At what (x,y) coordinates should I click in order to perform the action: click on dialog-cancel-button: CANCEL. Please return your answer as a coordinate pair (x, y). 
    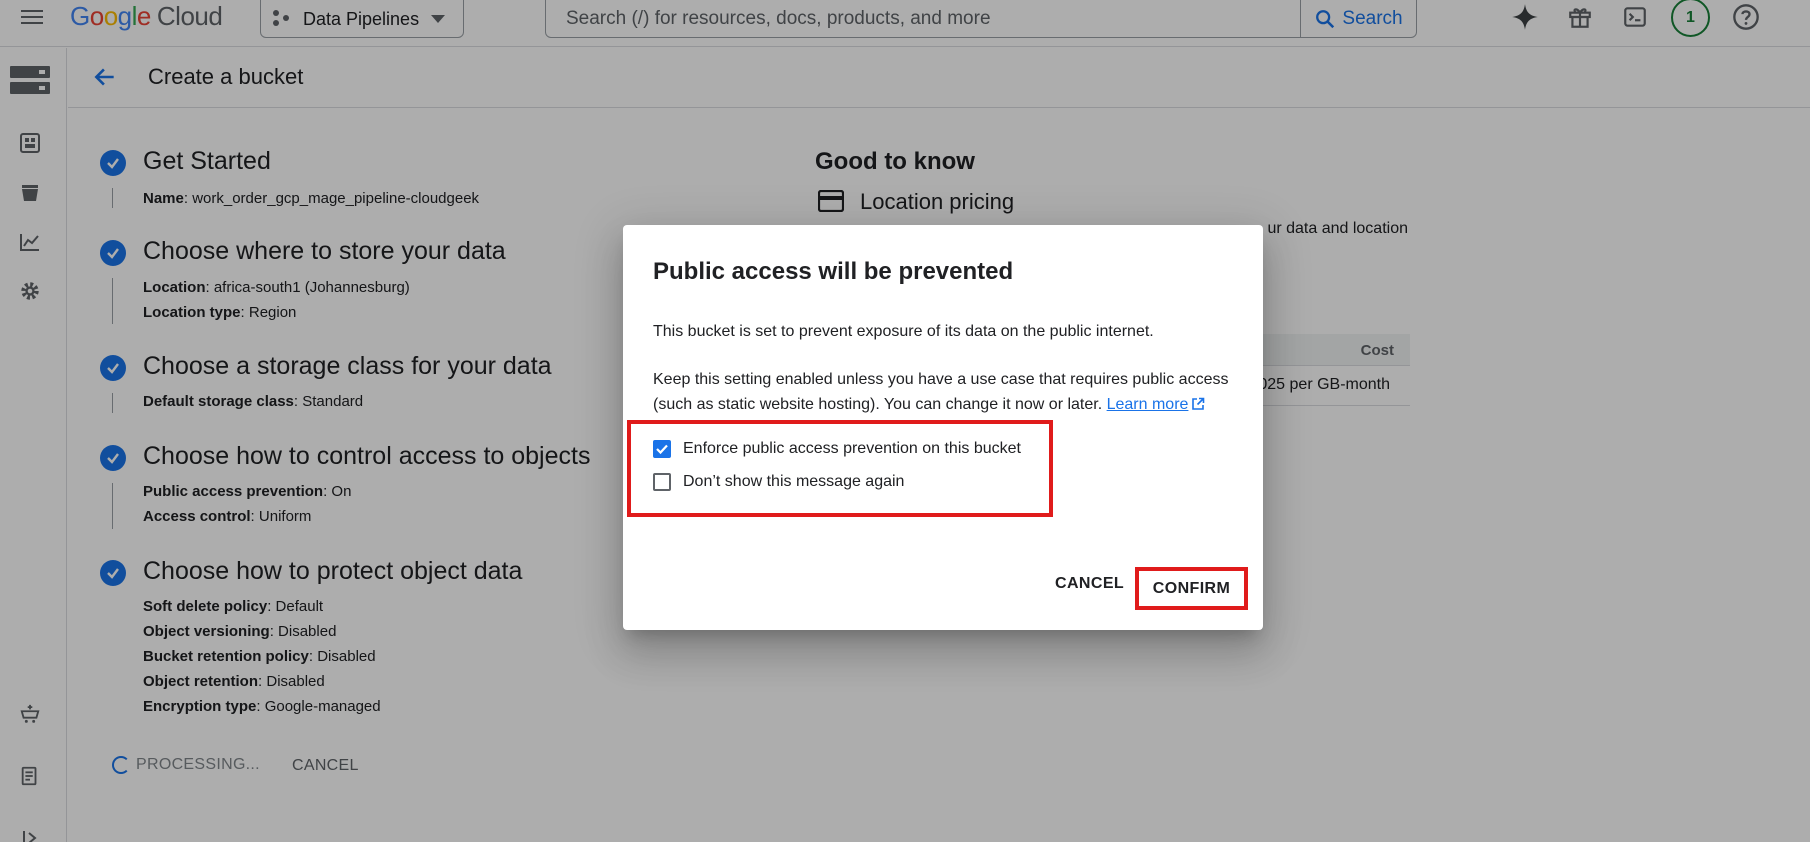
    Looking at the image, I should click on (1089, 584).